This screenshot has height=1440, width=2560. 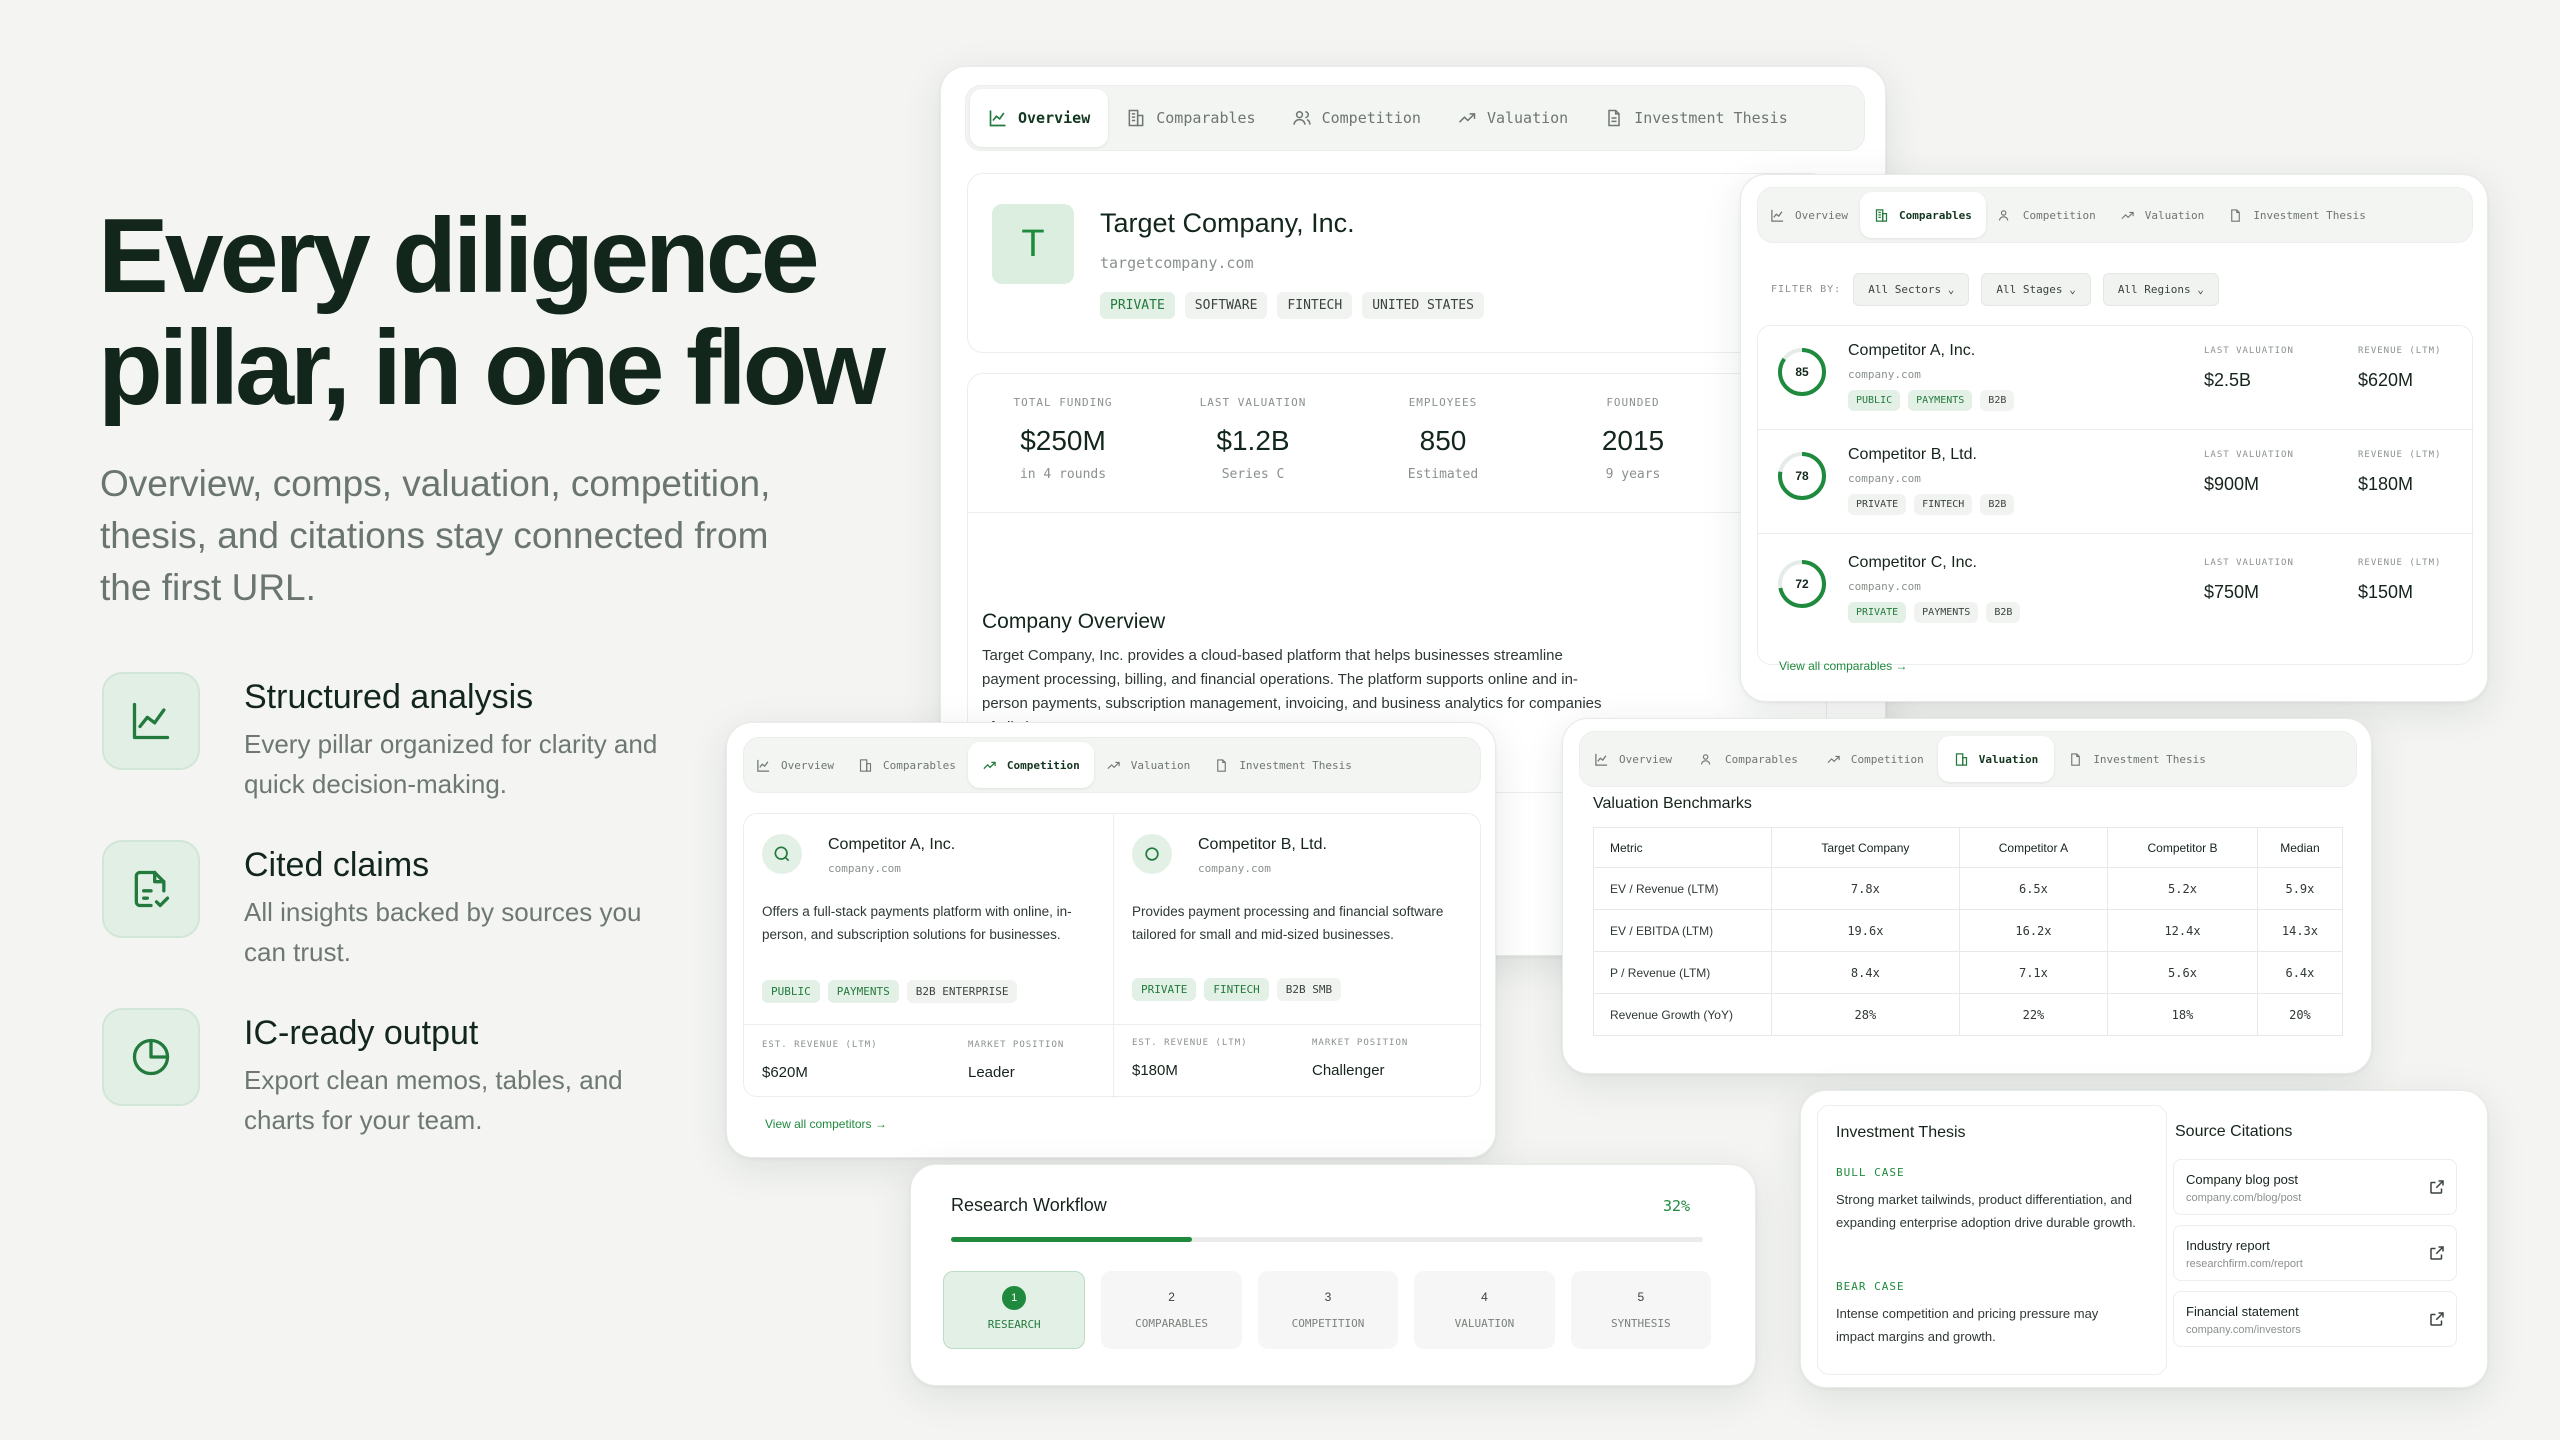 I want to click on bear-case-label: BEAR CASE, so click(x=1870, y=1286).